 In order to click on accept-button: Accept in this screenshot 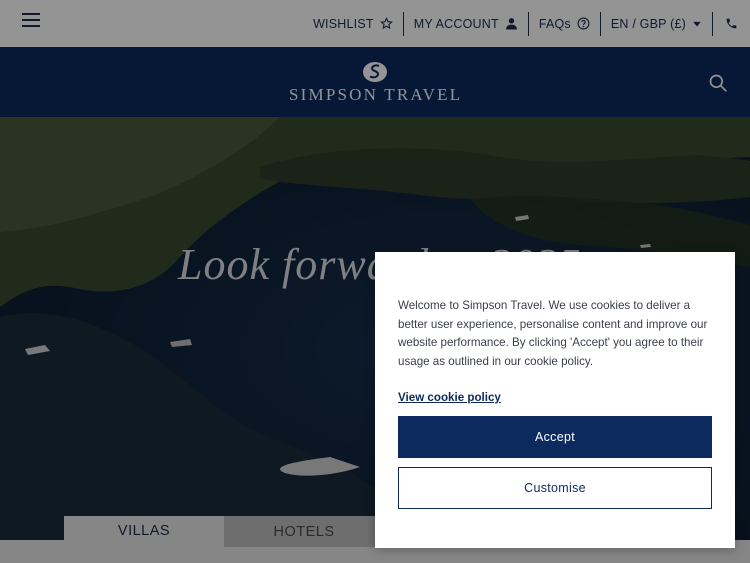, I will do `click(555, 437)`.